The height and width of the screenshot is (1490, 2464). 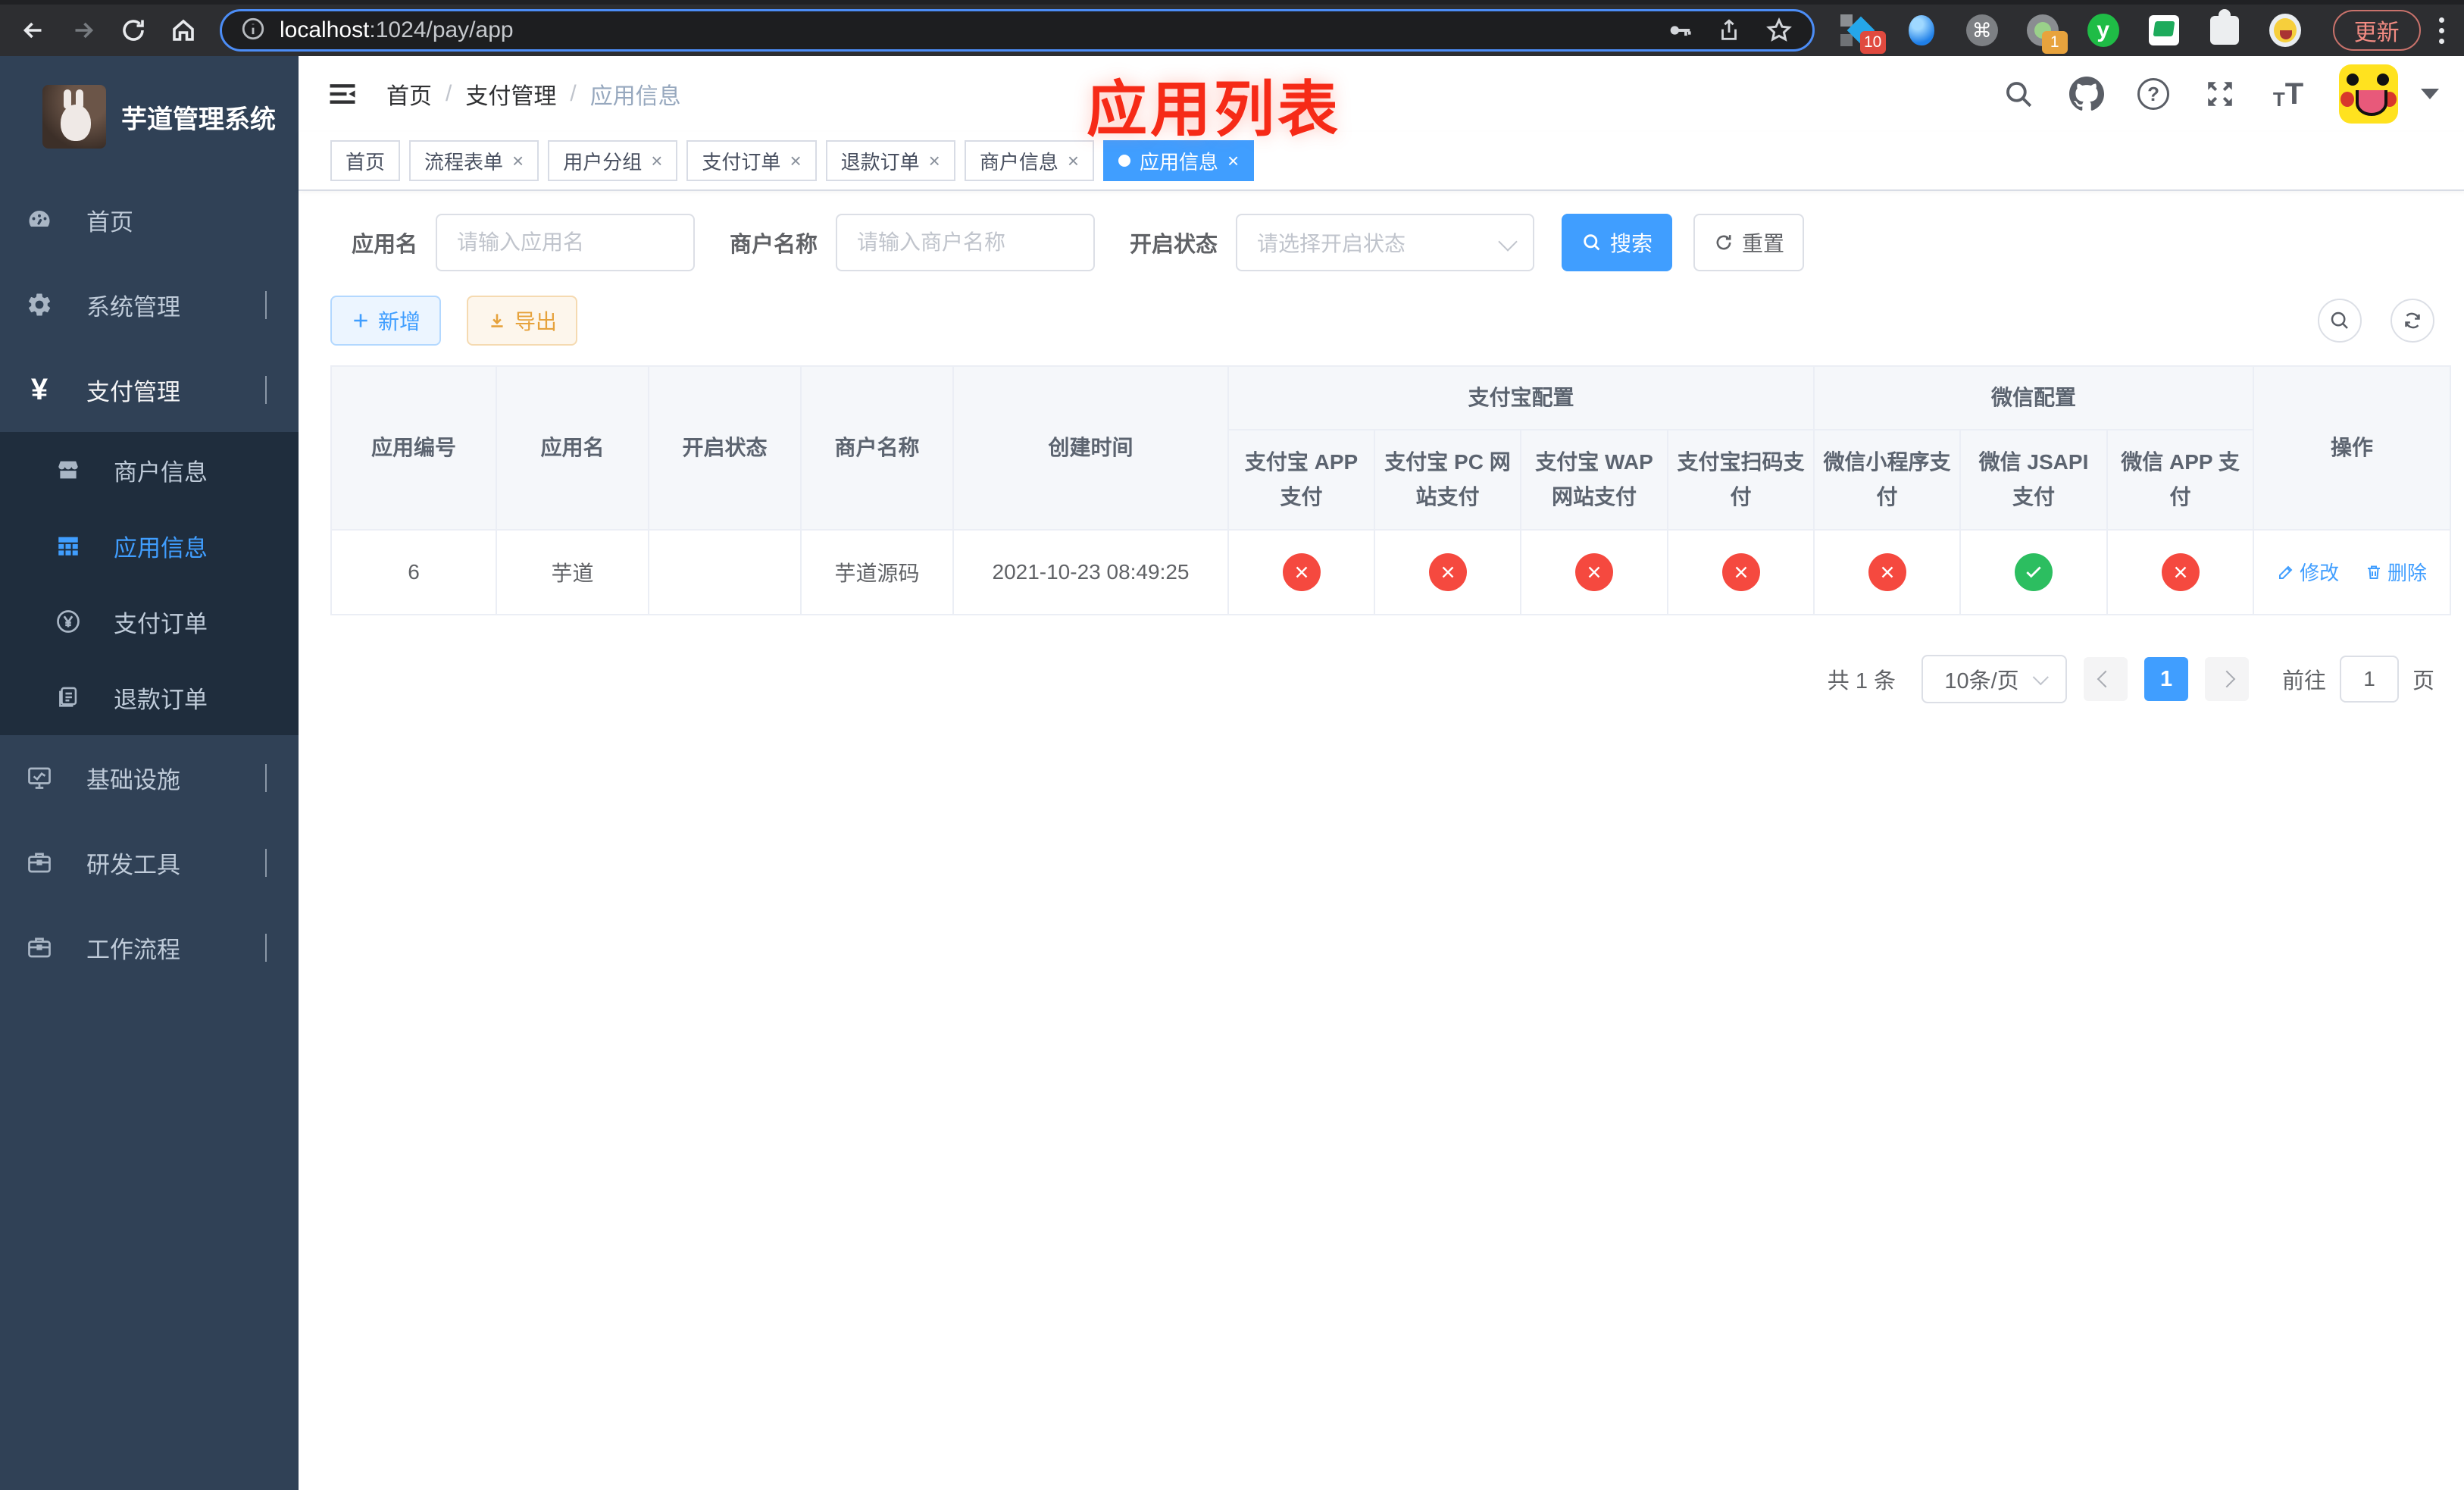 I want to click on edit-link: 修改, so click(x=2308, y=572).